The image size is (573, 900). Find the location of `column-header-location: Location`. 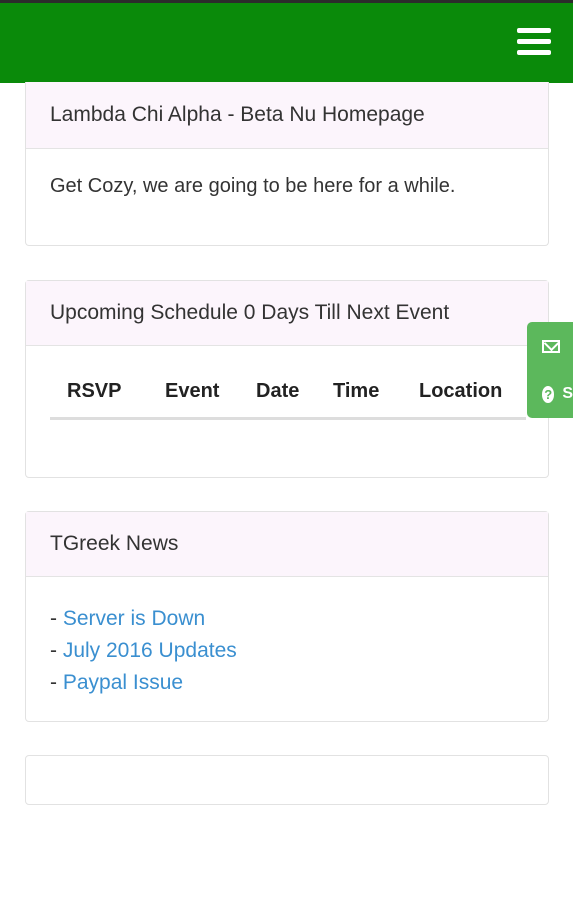

column-header-location: Location is located at coordinates (472, 393).